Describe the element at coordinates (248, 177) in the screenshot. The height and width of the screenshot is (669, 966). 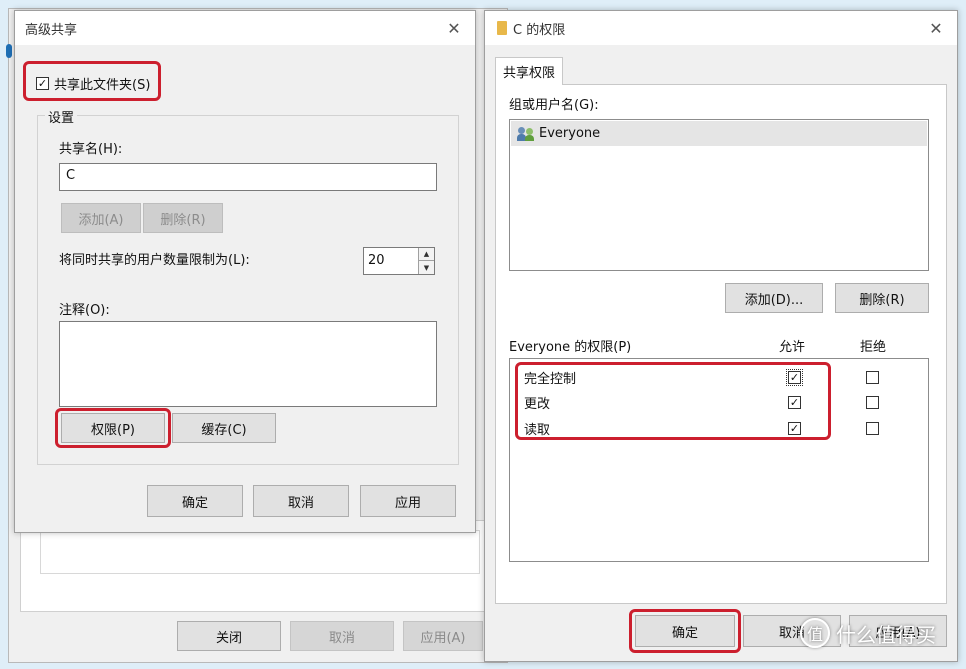
I see `share-name-input: C` at that location.